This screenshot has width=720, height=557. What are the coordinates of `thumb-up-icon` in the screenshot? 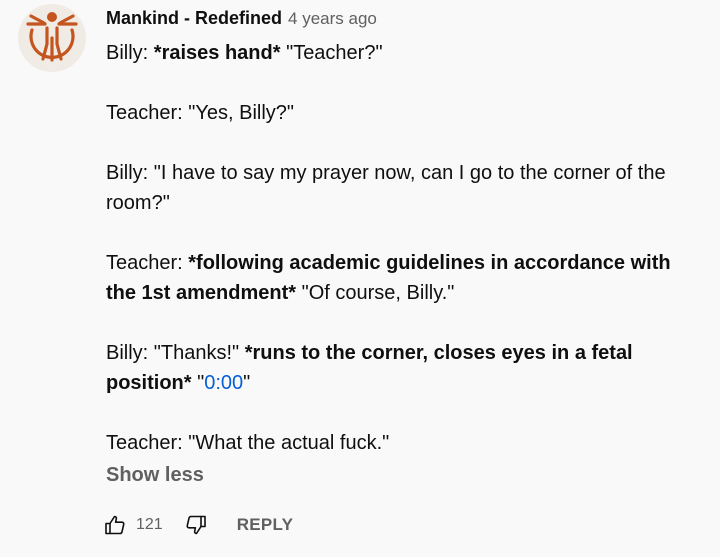 It's located at (115, 525).